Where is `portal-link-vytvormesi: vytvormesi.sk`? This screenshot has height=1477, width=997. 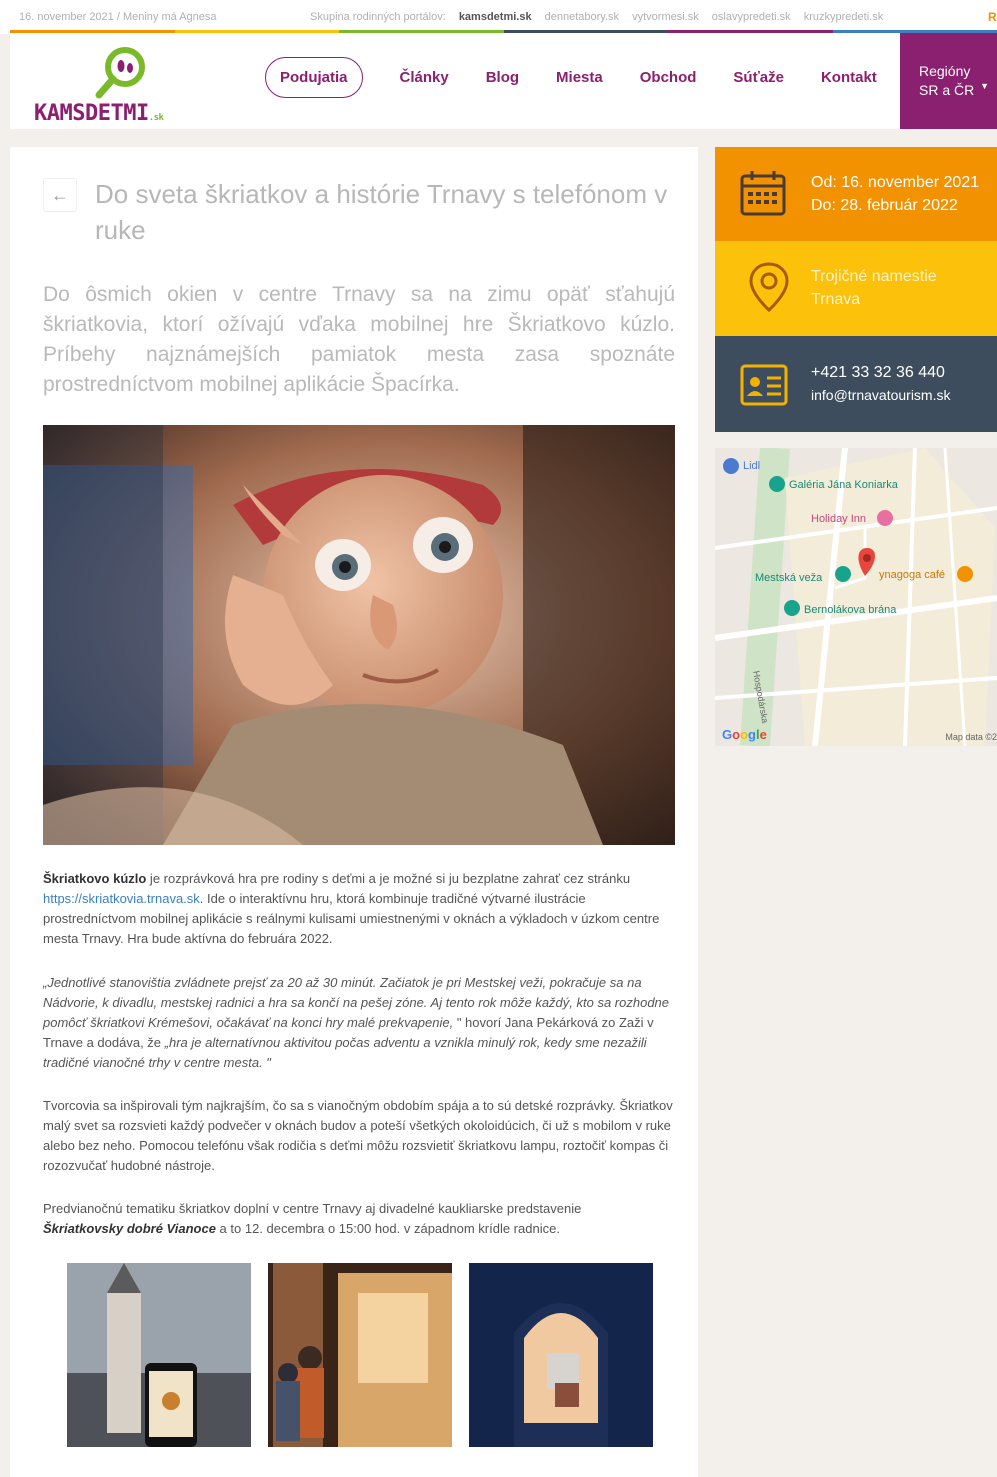 portal-link-vytvormesi: vytvormesi.sk is located at coordinates (665, 17).